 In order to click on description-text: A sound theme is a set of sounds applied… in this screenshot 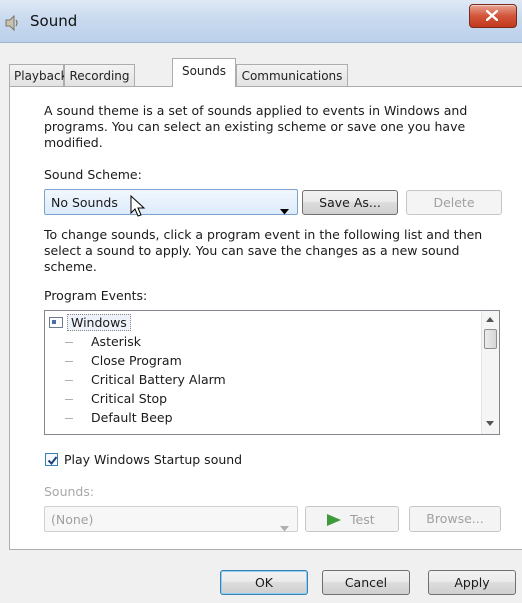, I will do `click(256, 126)`.